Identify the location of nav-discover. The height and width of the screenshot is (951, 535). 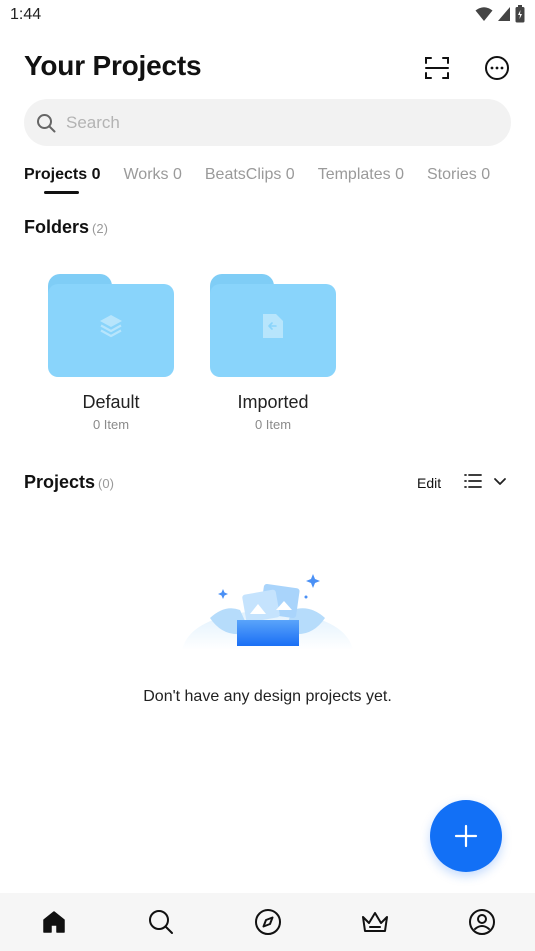
(267, 922).